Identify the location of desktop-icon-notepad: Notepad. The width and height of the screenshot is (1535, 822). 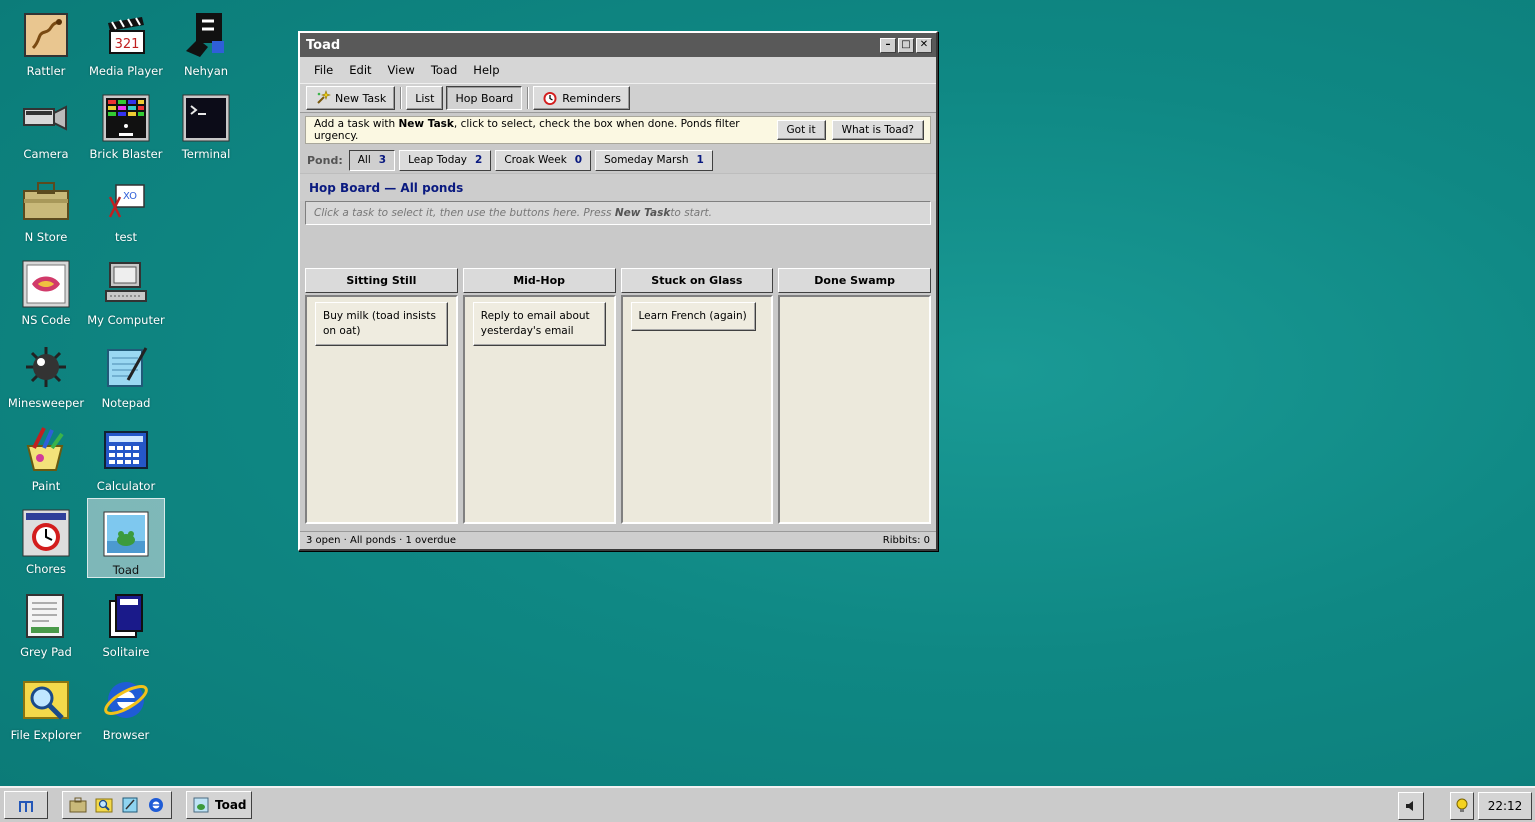
(126, 372).